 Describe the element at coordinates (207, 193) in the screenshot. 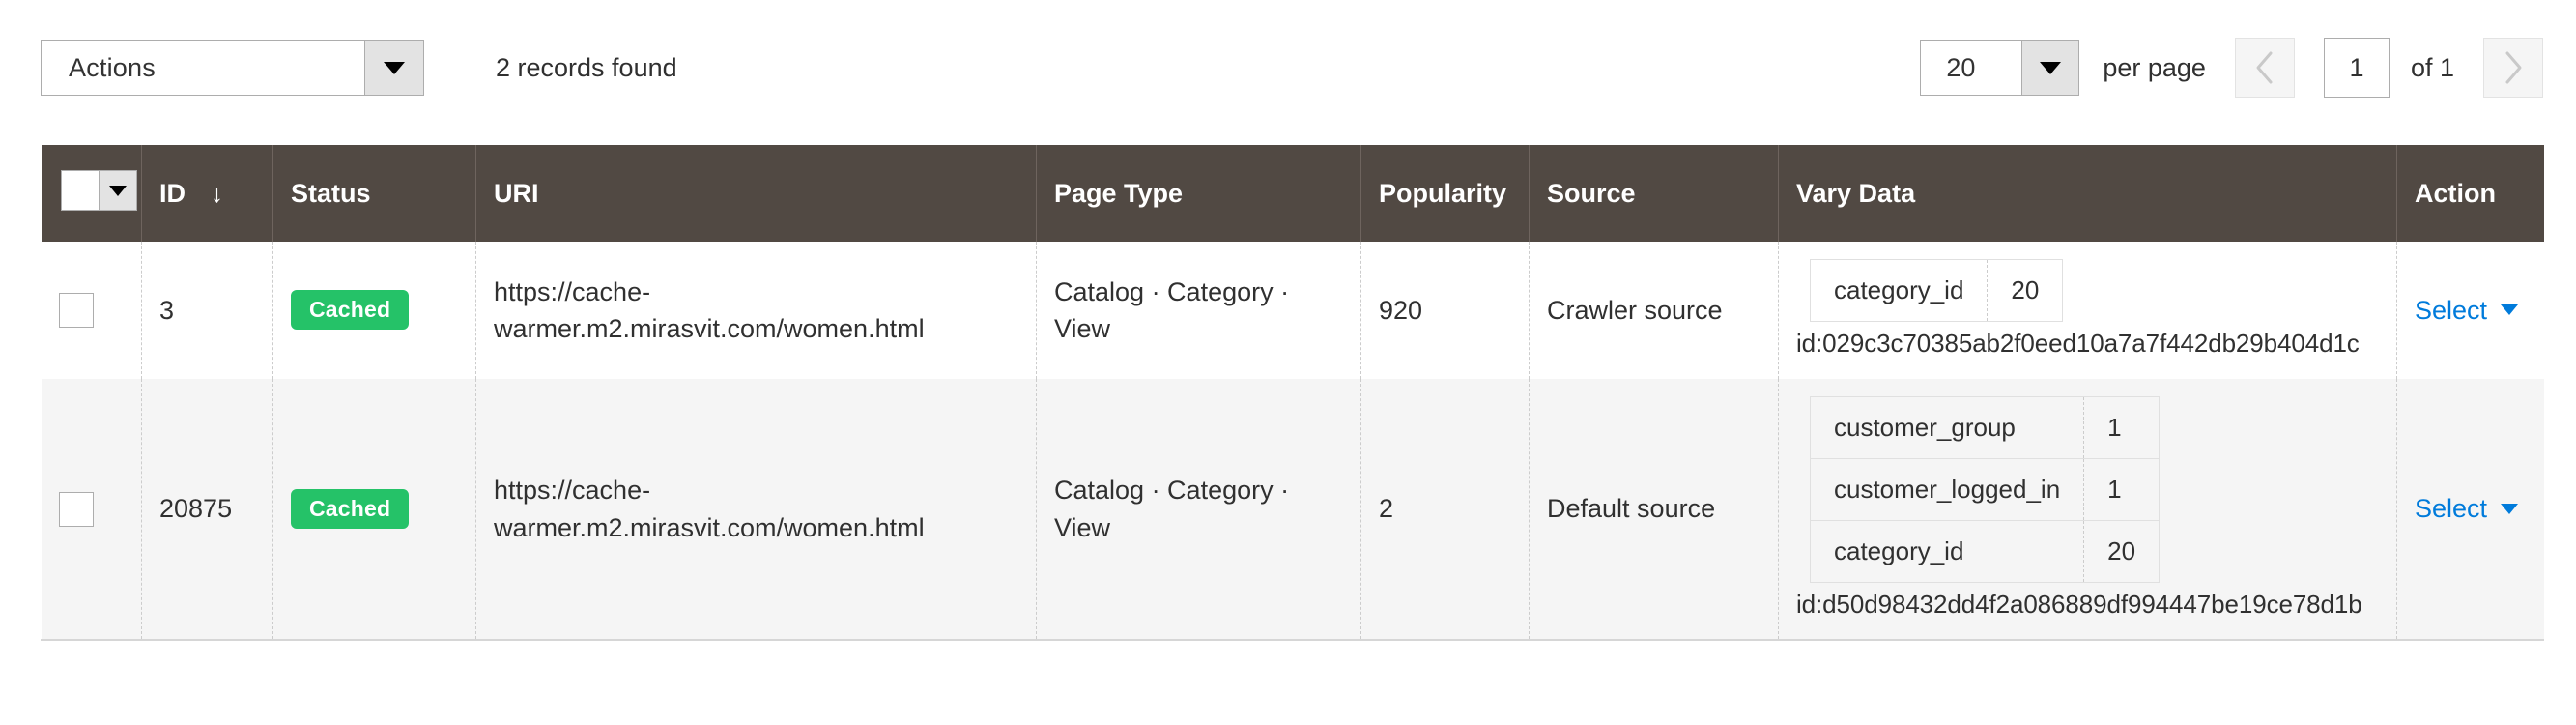

I see `column-header-id: ID ↓` at that location.